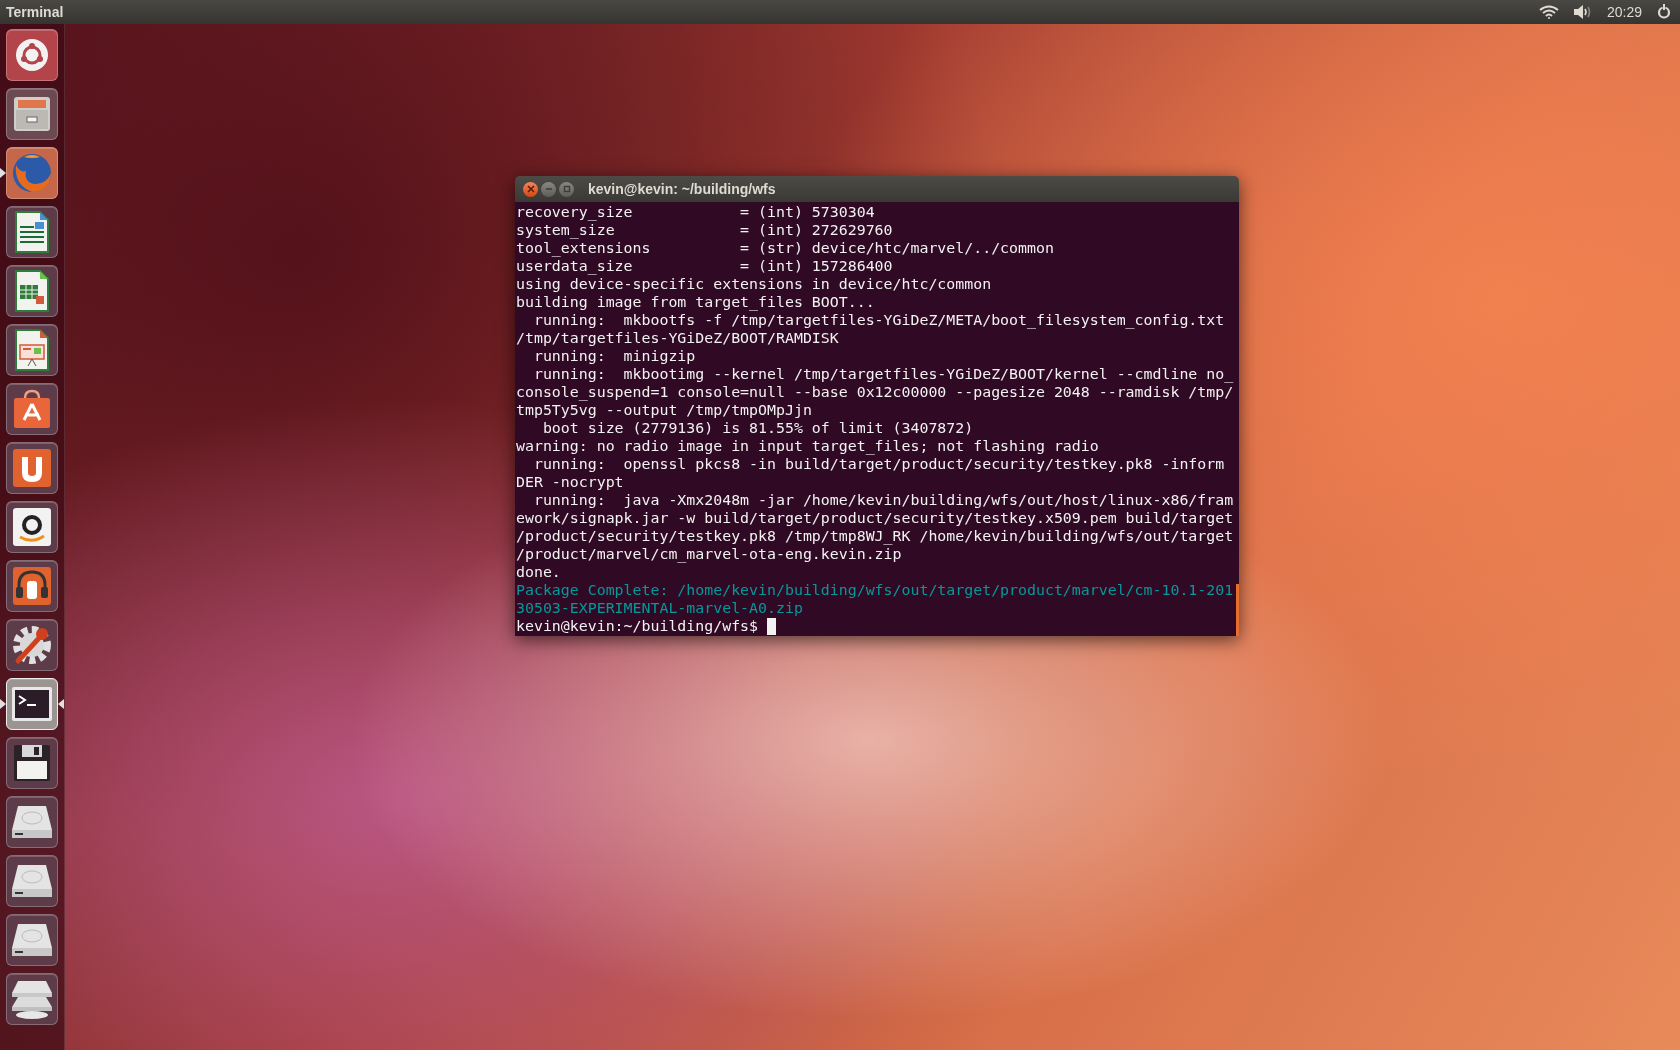  What do you see at coordinates (757, 428) in the screenshot?
I see `output-line: boot size (2779136) is 81.55% of limit (3407872)` at bounding box center [757, 428].